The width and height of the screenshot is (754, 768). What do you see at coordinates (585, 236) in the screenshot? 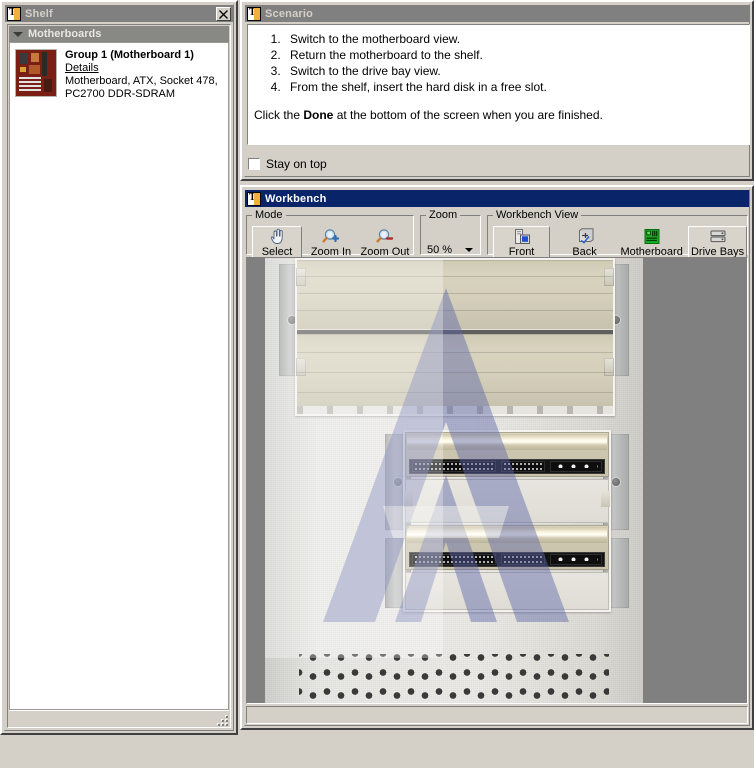
I see `pc-back-icon` at bounding box center [585, 236].